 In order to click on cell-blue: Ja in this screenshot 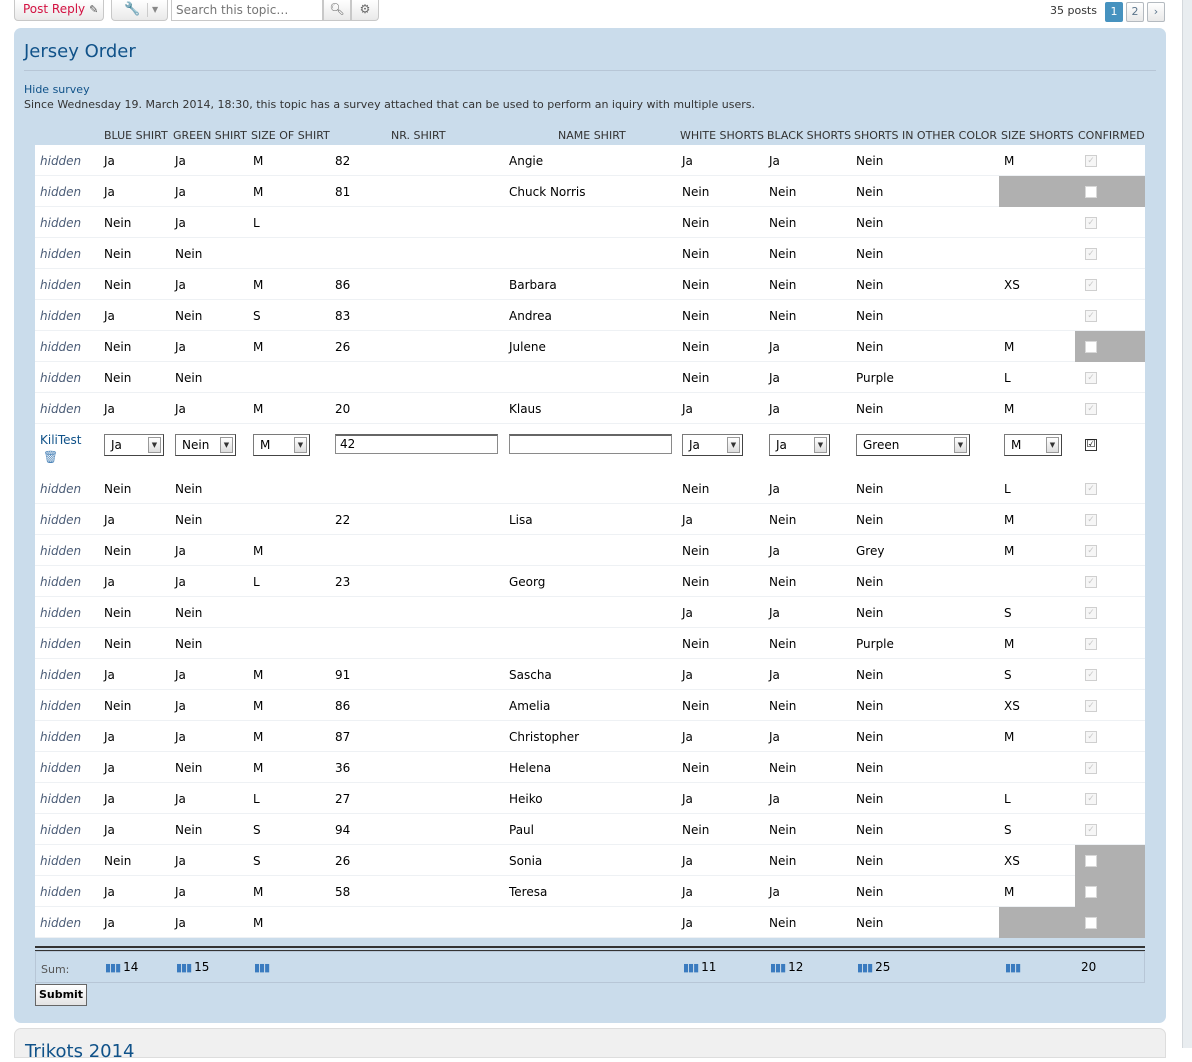, I will do `click(109, 520)`.